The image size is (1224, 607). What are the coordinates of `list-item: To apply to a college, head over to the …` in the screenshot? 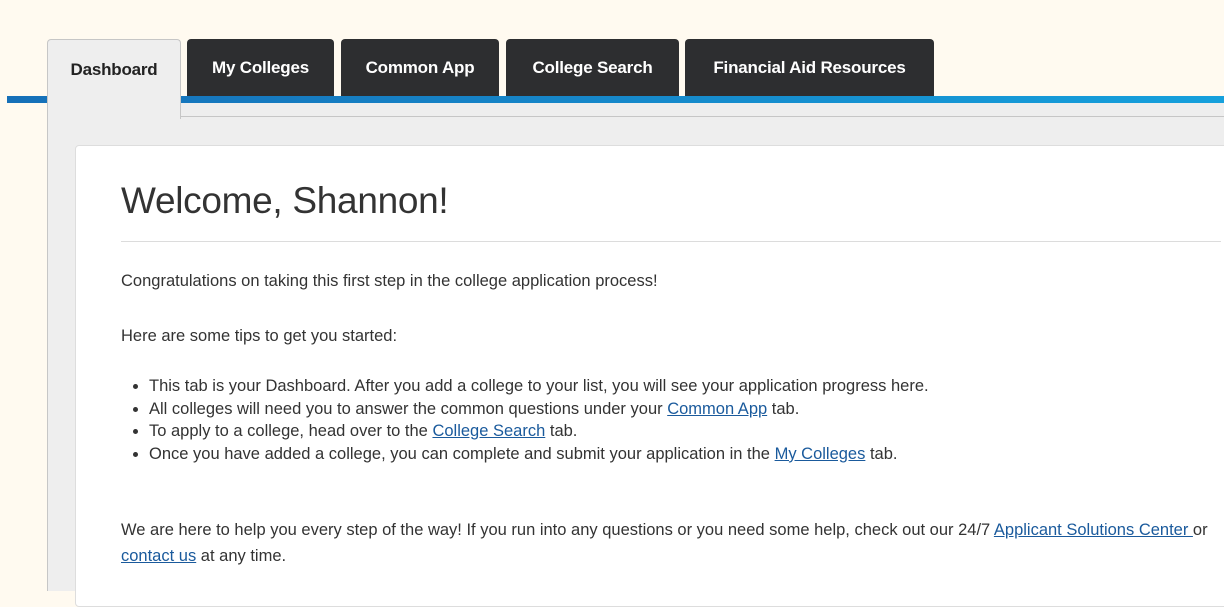 It's located at (539, 431).